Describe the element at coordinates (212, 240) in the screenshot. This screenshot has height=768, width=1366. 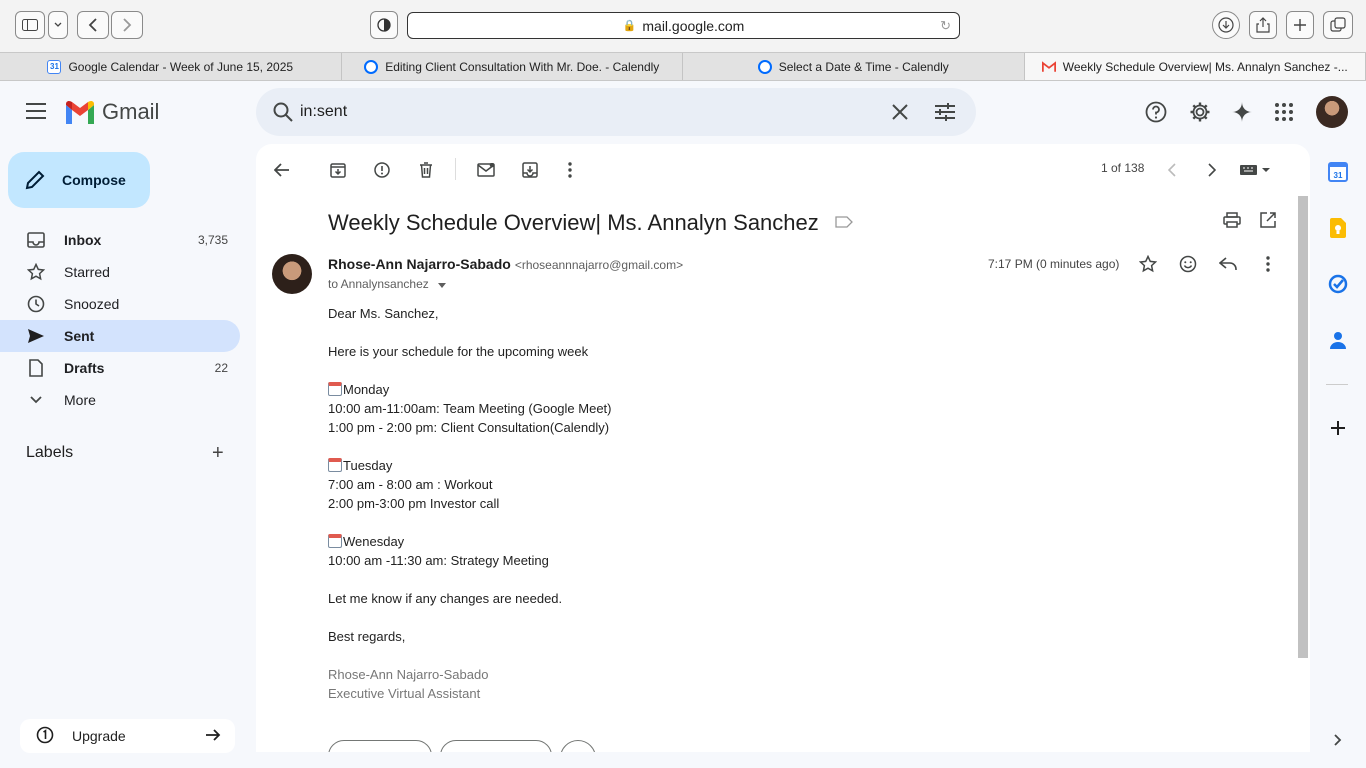
I see `unread-count: 3,735` at that location.